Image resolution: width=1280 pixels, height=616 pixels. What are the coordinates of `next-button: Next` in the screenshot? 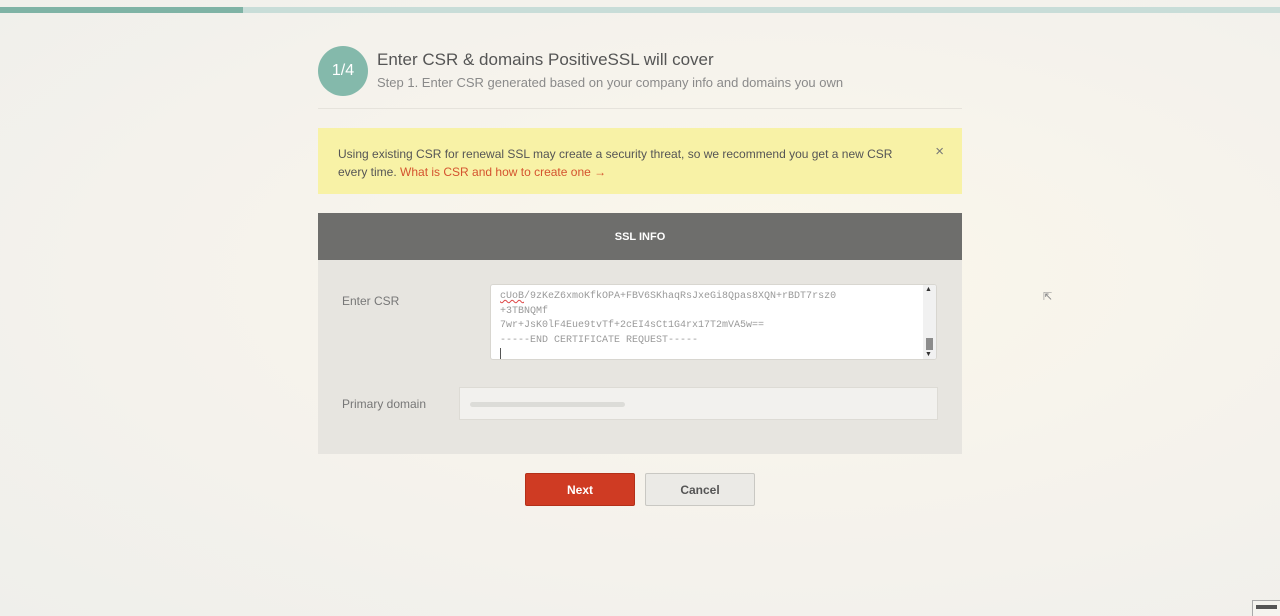 It's located at (580, 489).